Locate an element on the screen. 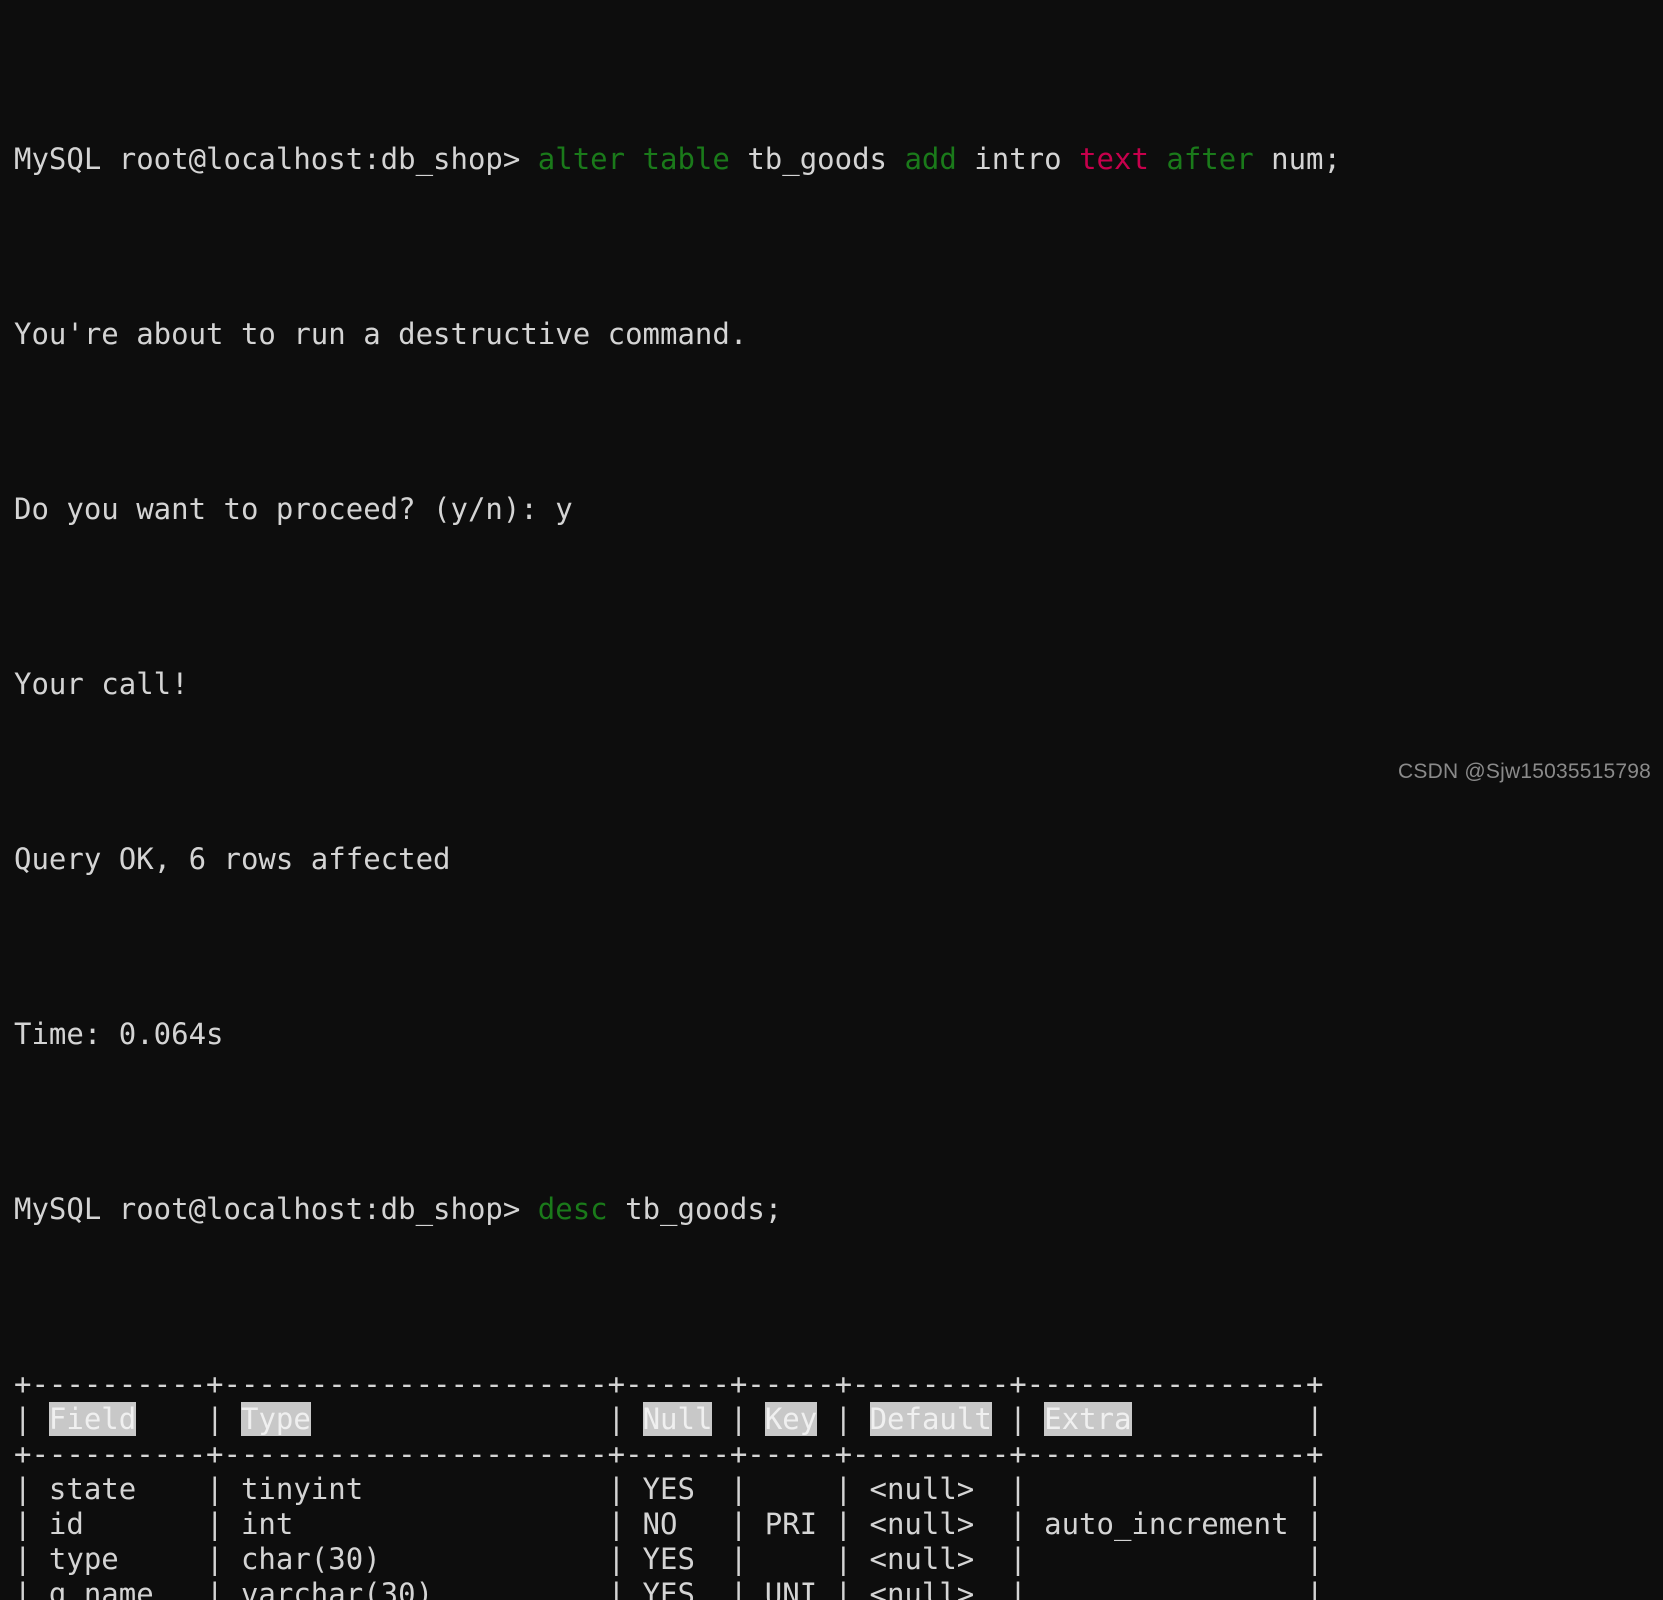 Image resolution: width=1663 pixels, height=1600 pixels. table-header-field: Field is located at coordinates (92, 1419).